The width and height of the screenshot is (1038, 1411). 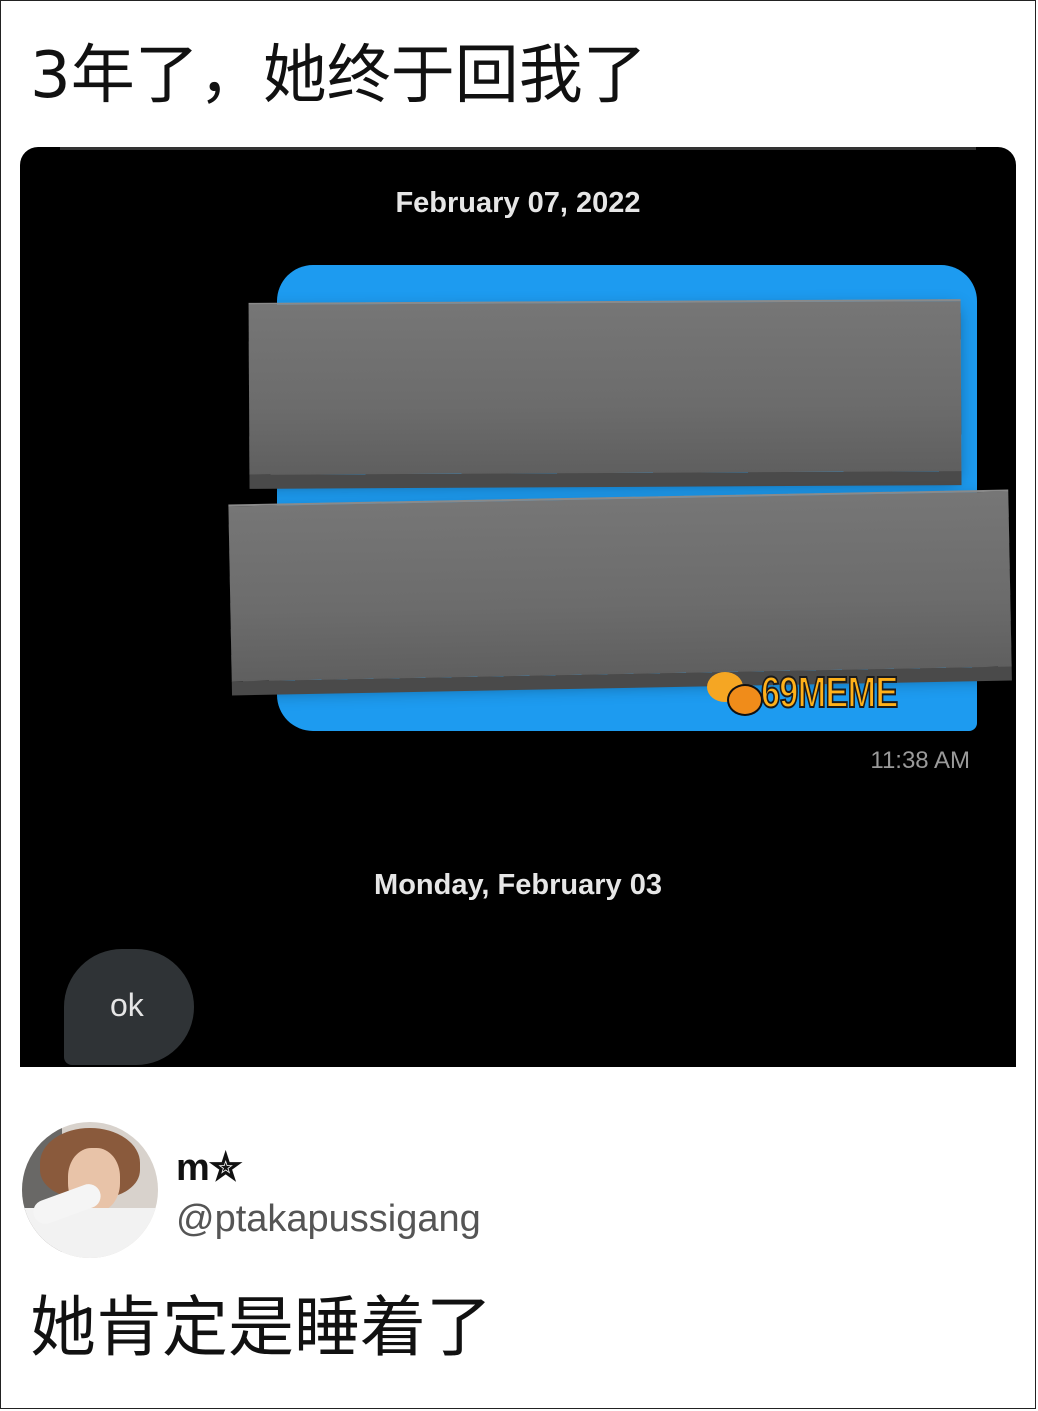 I want to click on received-message-bubble: ok, so click(x=129, y=1007).